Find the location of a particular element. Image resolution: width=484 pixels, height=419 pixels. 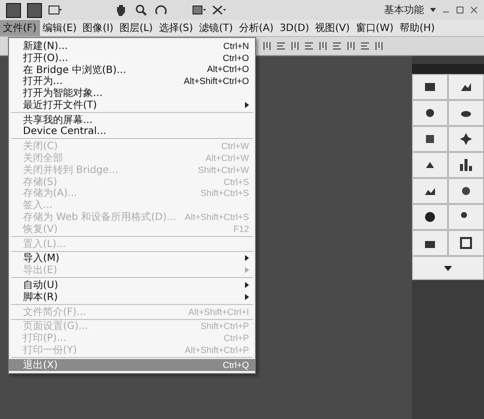

menu-item: 打开(O)... Ctrl+O is located at coordinates (132, 58).